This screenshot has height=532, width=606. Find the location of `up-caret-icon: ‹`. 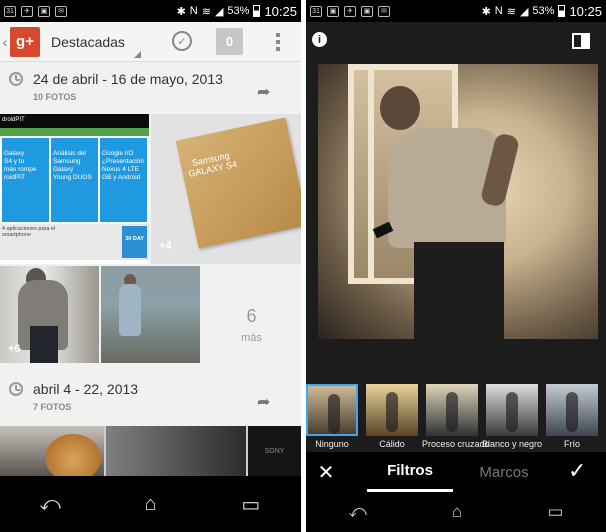

up-caret-icon: ‹ is located at coordinates (5, 42).